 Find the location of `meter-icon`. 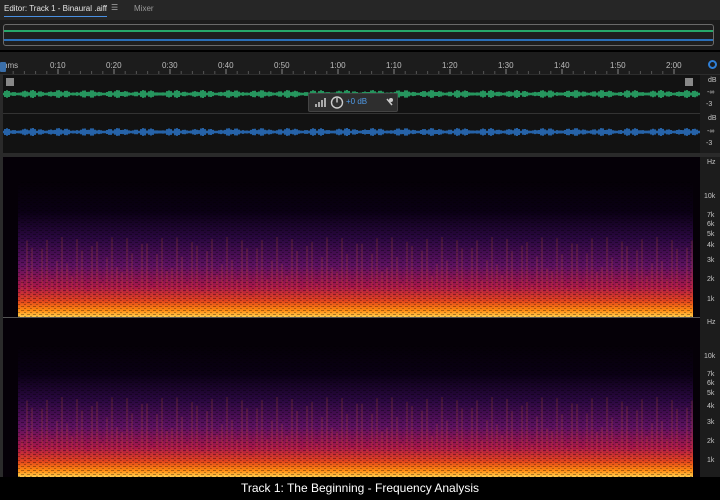

meter-icon is located at coordinates (320, 102).